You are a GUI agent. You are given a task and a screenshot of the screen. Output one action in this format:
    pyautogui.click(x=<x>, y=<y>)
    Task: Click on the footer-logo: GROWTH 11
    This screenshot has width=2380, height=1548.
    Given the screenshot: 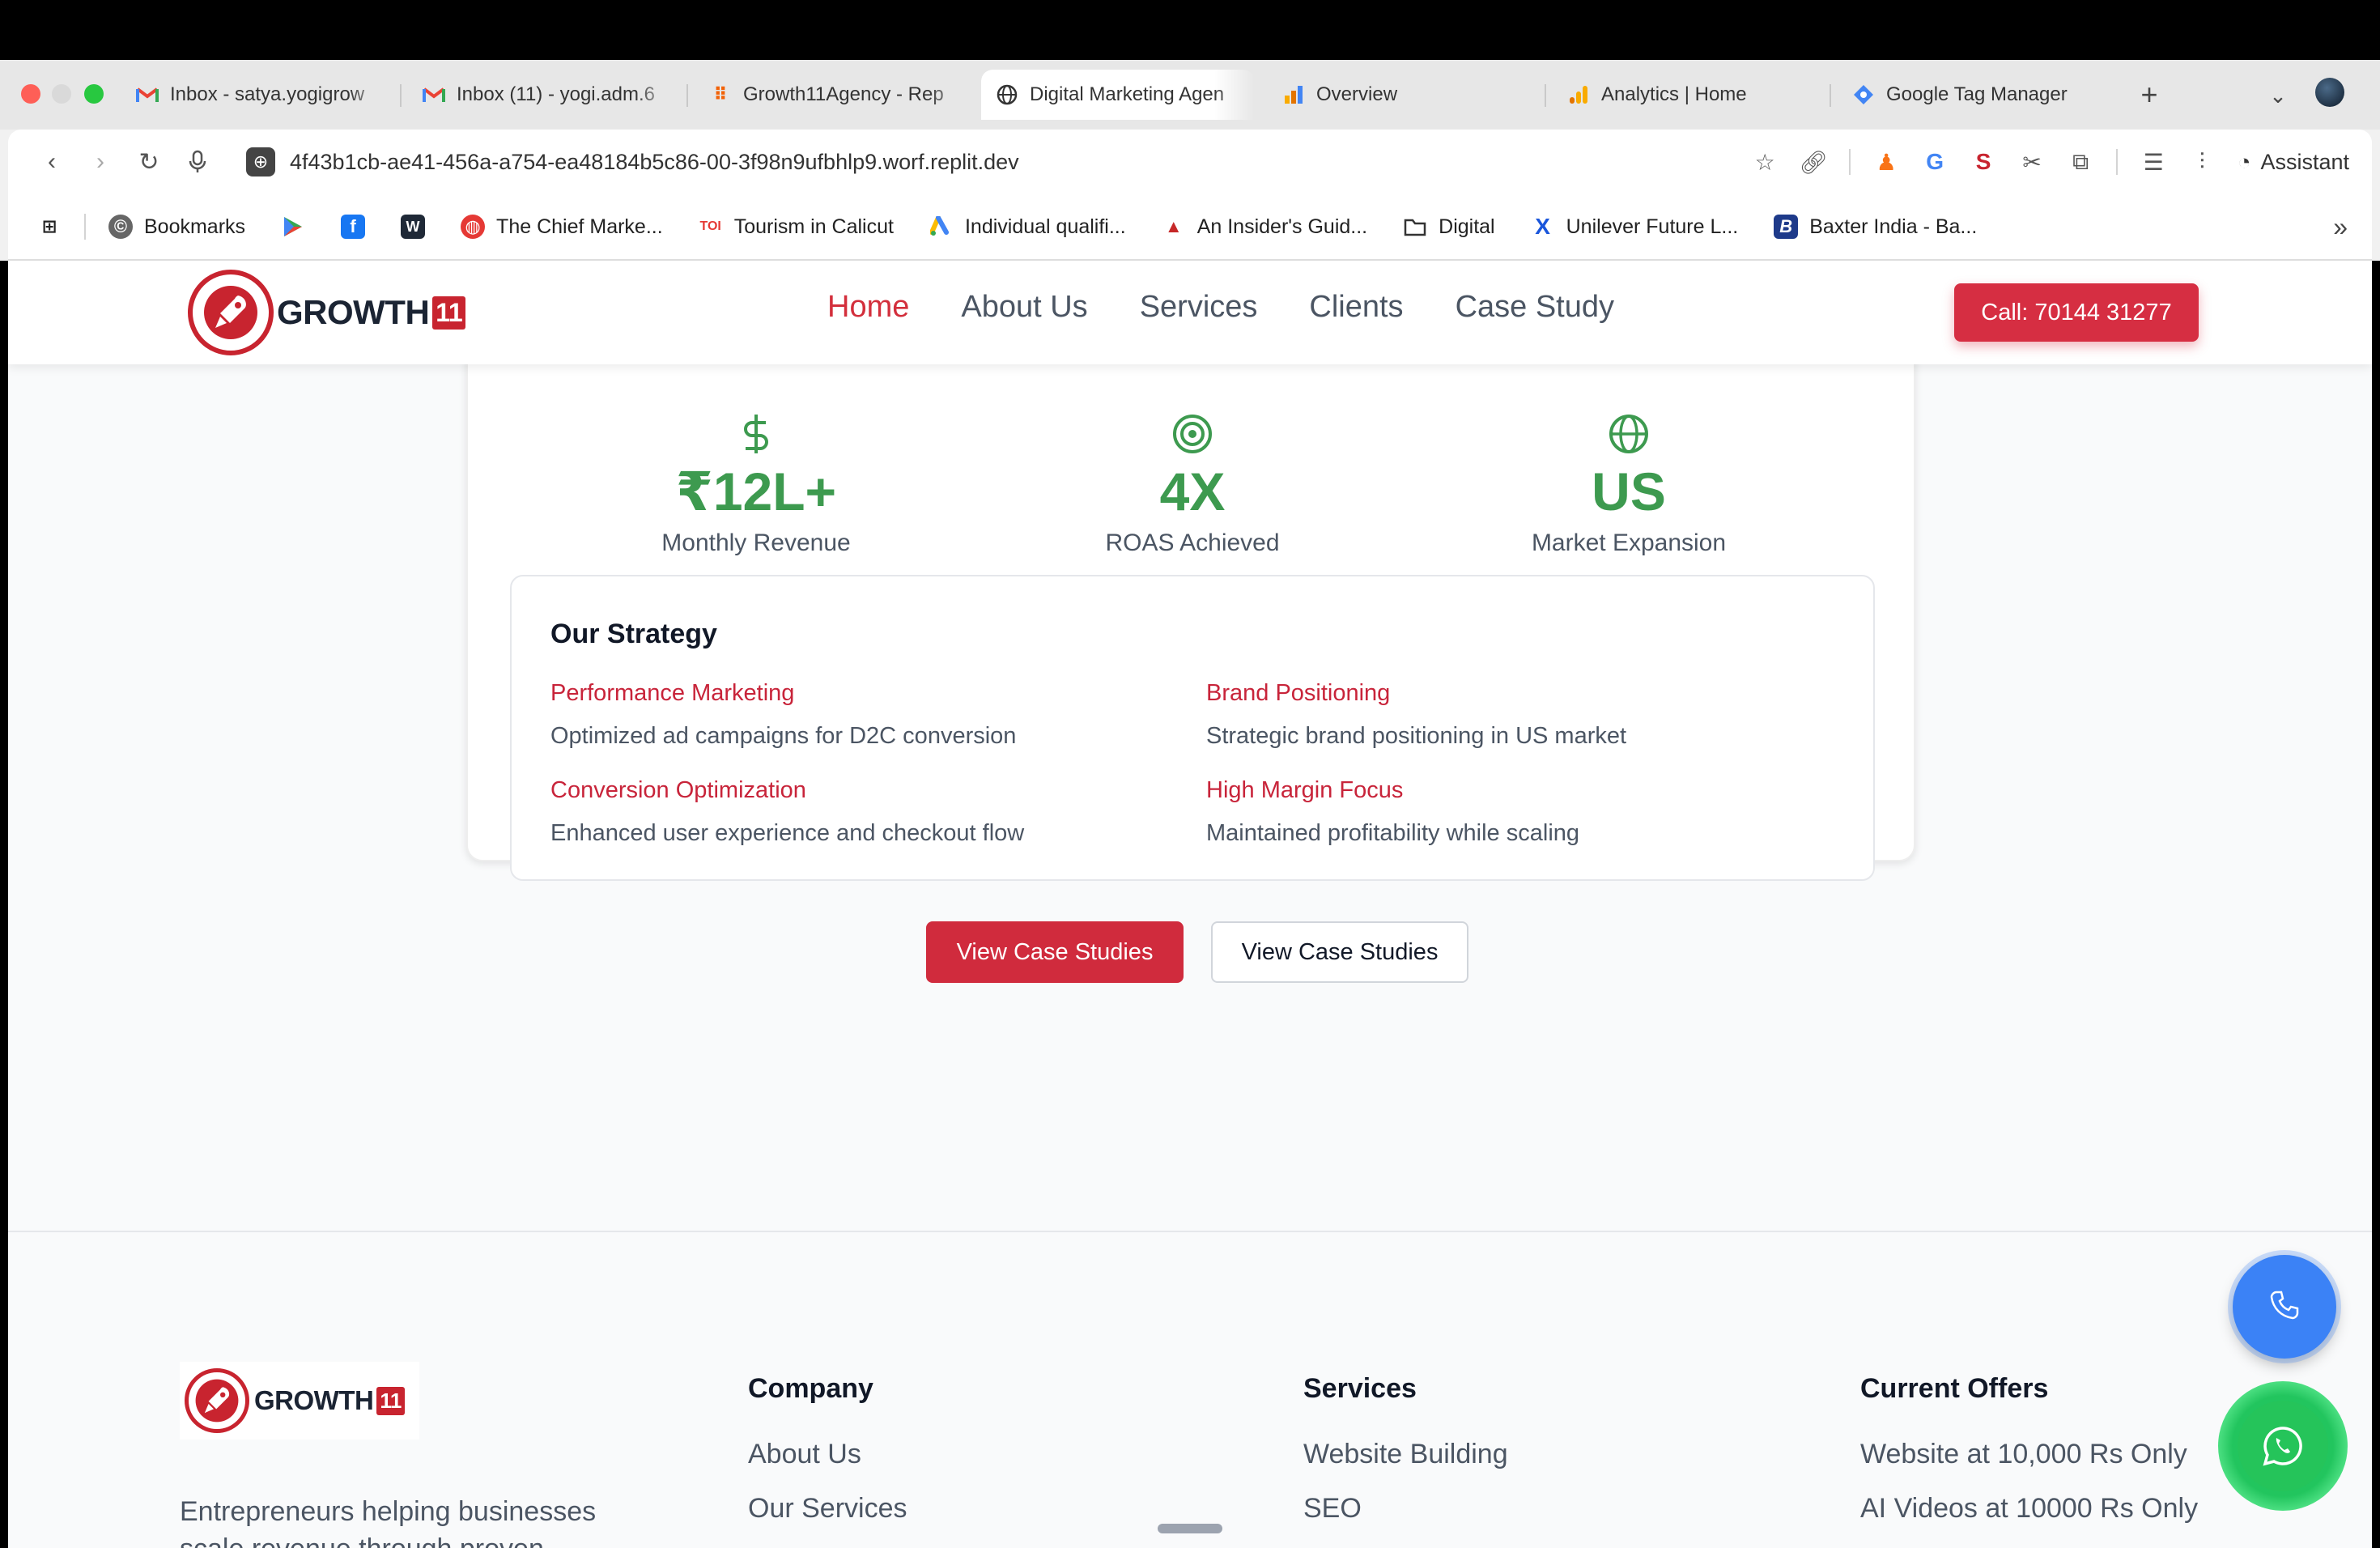 What is the action you would take?
    pyautogui.click(x=299, y=1401)
    